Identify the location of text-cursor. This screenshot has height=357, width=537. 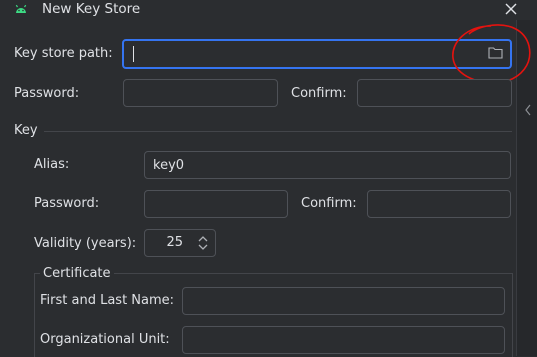
(133, 54).